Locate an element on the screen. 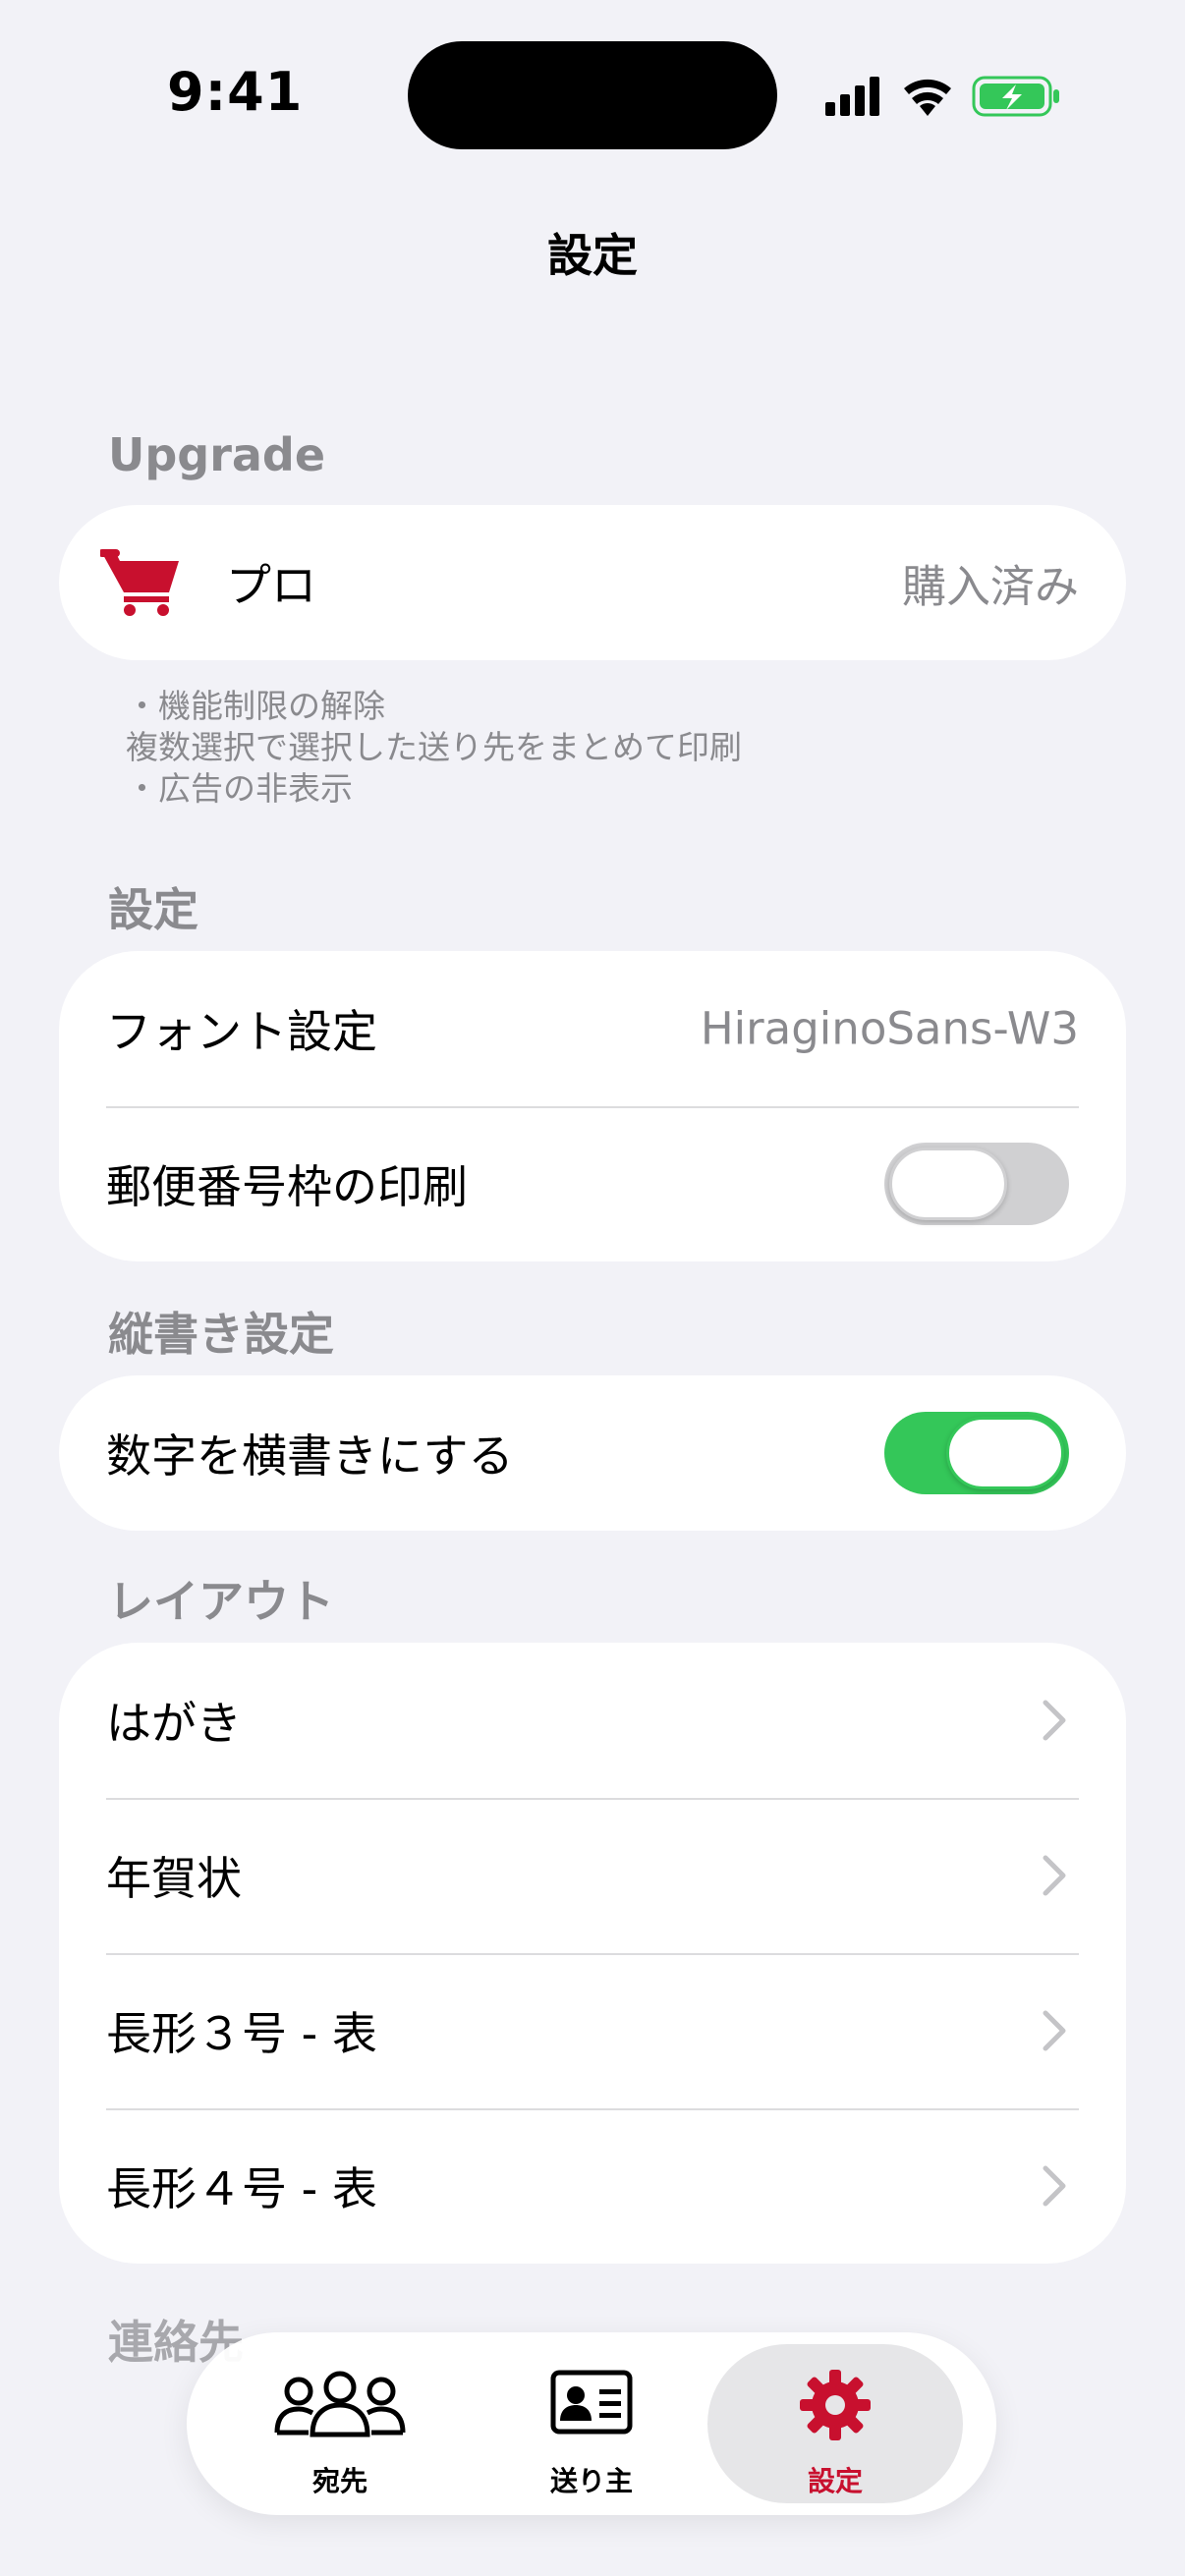 The width and height of the screenshot is (1185, 2576). tab-recipients: 宛先 is located at coordinates (340, 2423).